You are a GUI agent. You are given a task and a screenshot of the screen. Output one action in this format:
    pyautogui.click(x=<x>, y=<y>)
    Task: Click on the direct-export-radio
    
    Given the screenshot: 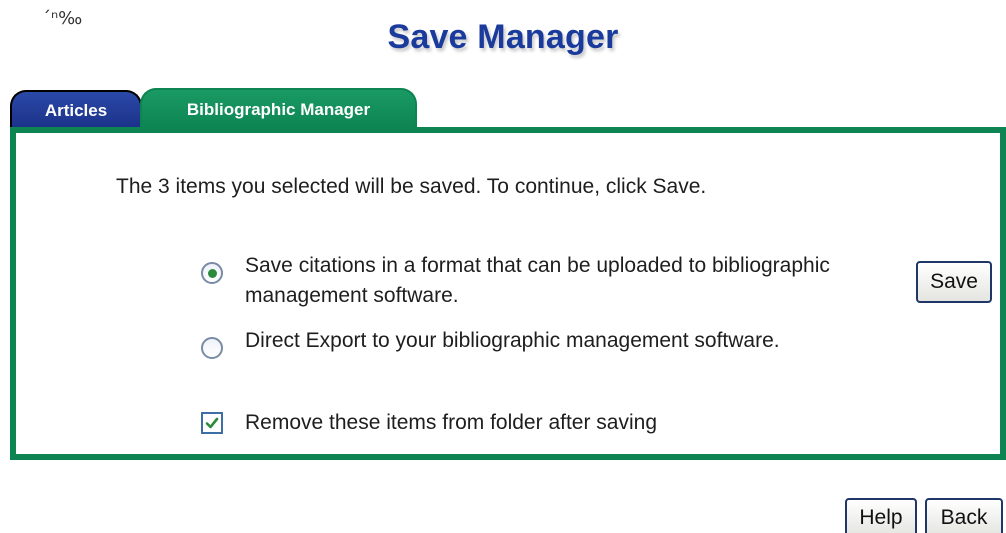 What is the action you would take?
    pyautogui.click(x=212, y=348)
    